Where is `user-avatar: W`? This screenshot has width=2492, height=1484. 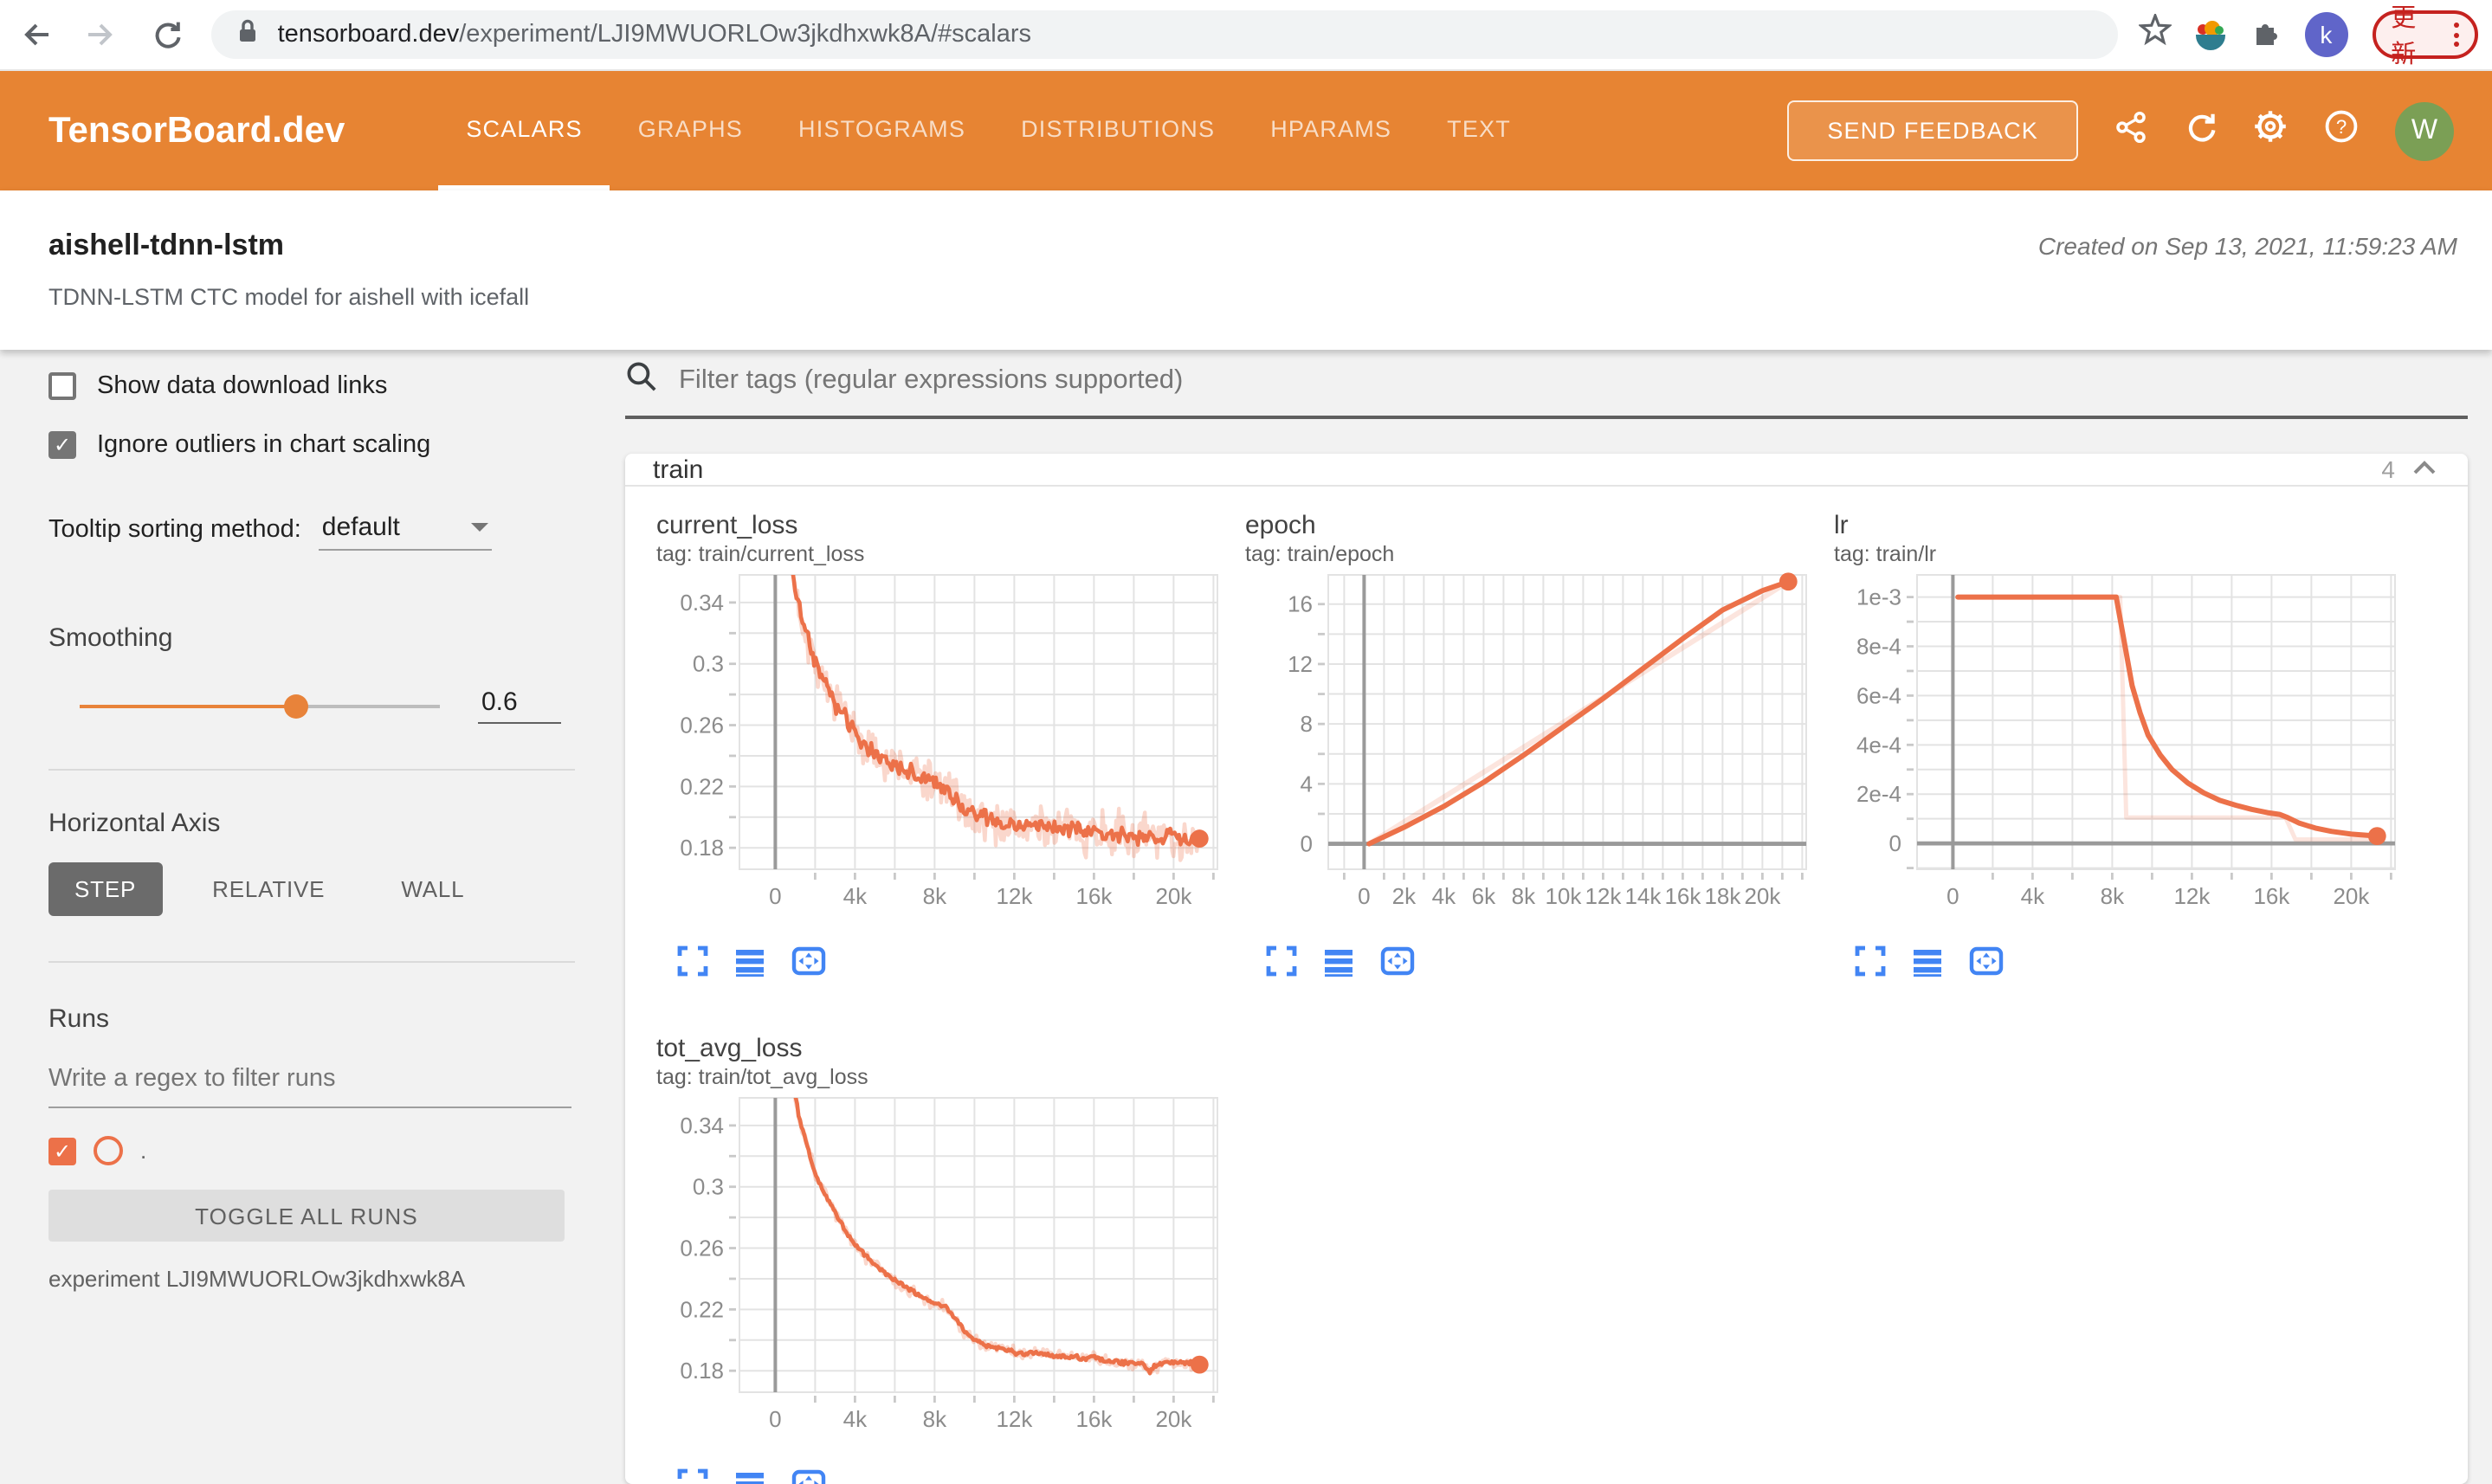
user-avatar: W is located at coordinates (2424, 130).